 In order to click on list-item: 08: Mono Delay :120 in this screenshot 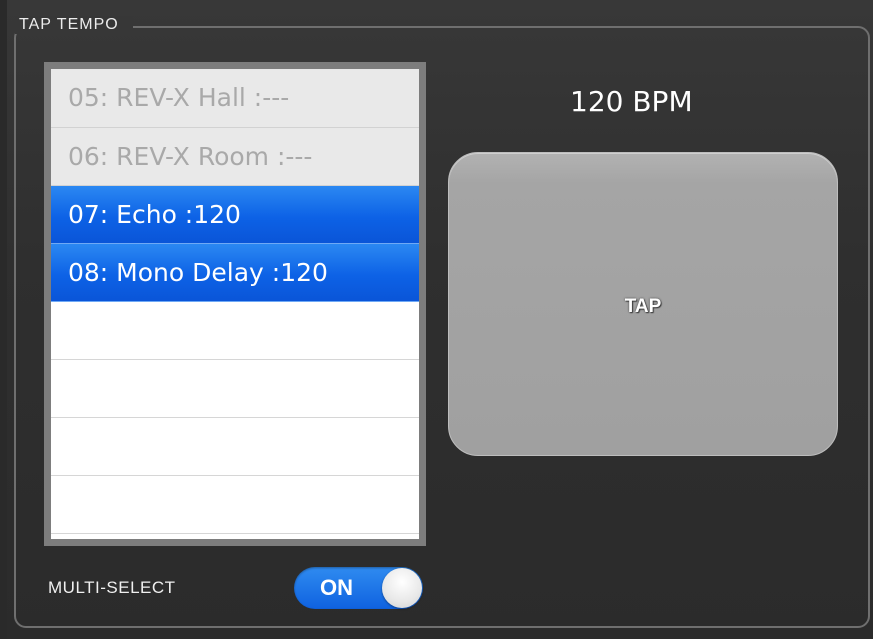, I will do `click(235, 273)`.